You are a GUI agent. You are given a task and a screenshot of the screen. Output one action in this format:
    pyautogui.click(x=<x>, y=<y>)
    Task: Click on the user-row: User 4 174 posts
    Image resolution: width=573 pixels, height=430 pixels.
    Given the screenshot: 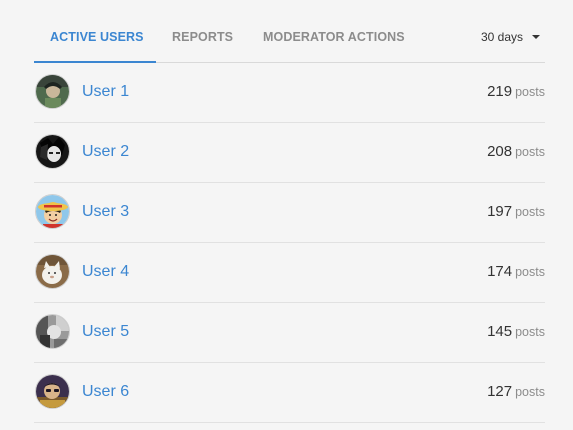 What is the action you would take?
    pyautogui.click(x=289, y=273)
    